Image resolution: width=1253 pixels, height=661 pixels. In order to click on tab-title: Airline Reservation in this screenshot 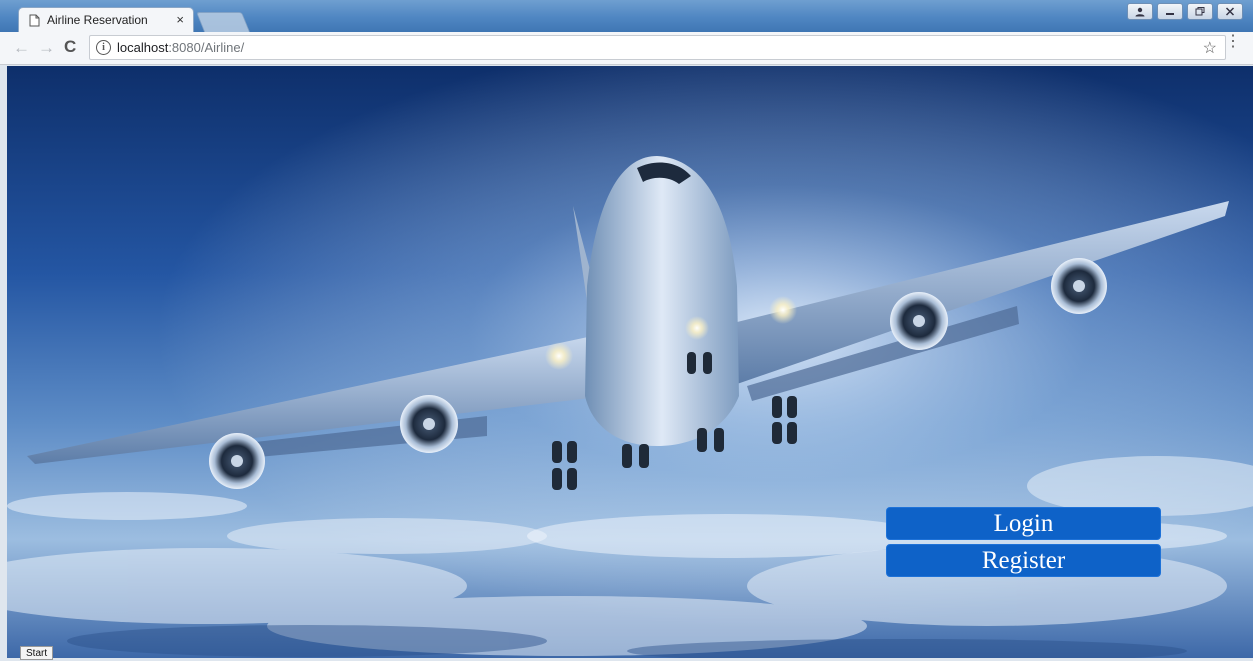, I will do `click(97, 20)`.